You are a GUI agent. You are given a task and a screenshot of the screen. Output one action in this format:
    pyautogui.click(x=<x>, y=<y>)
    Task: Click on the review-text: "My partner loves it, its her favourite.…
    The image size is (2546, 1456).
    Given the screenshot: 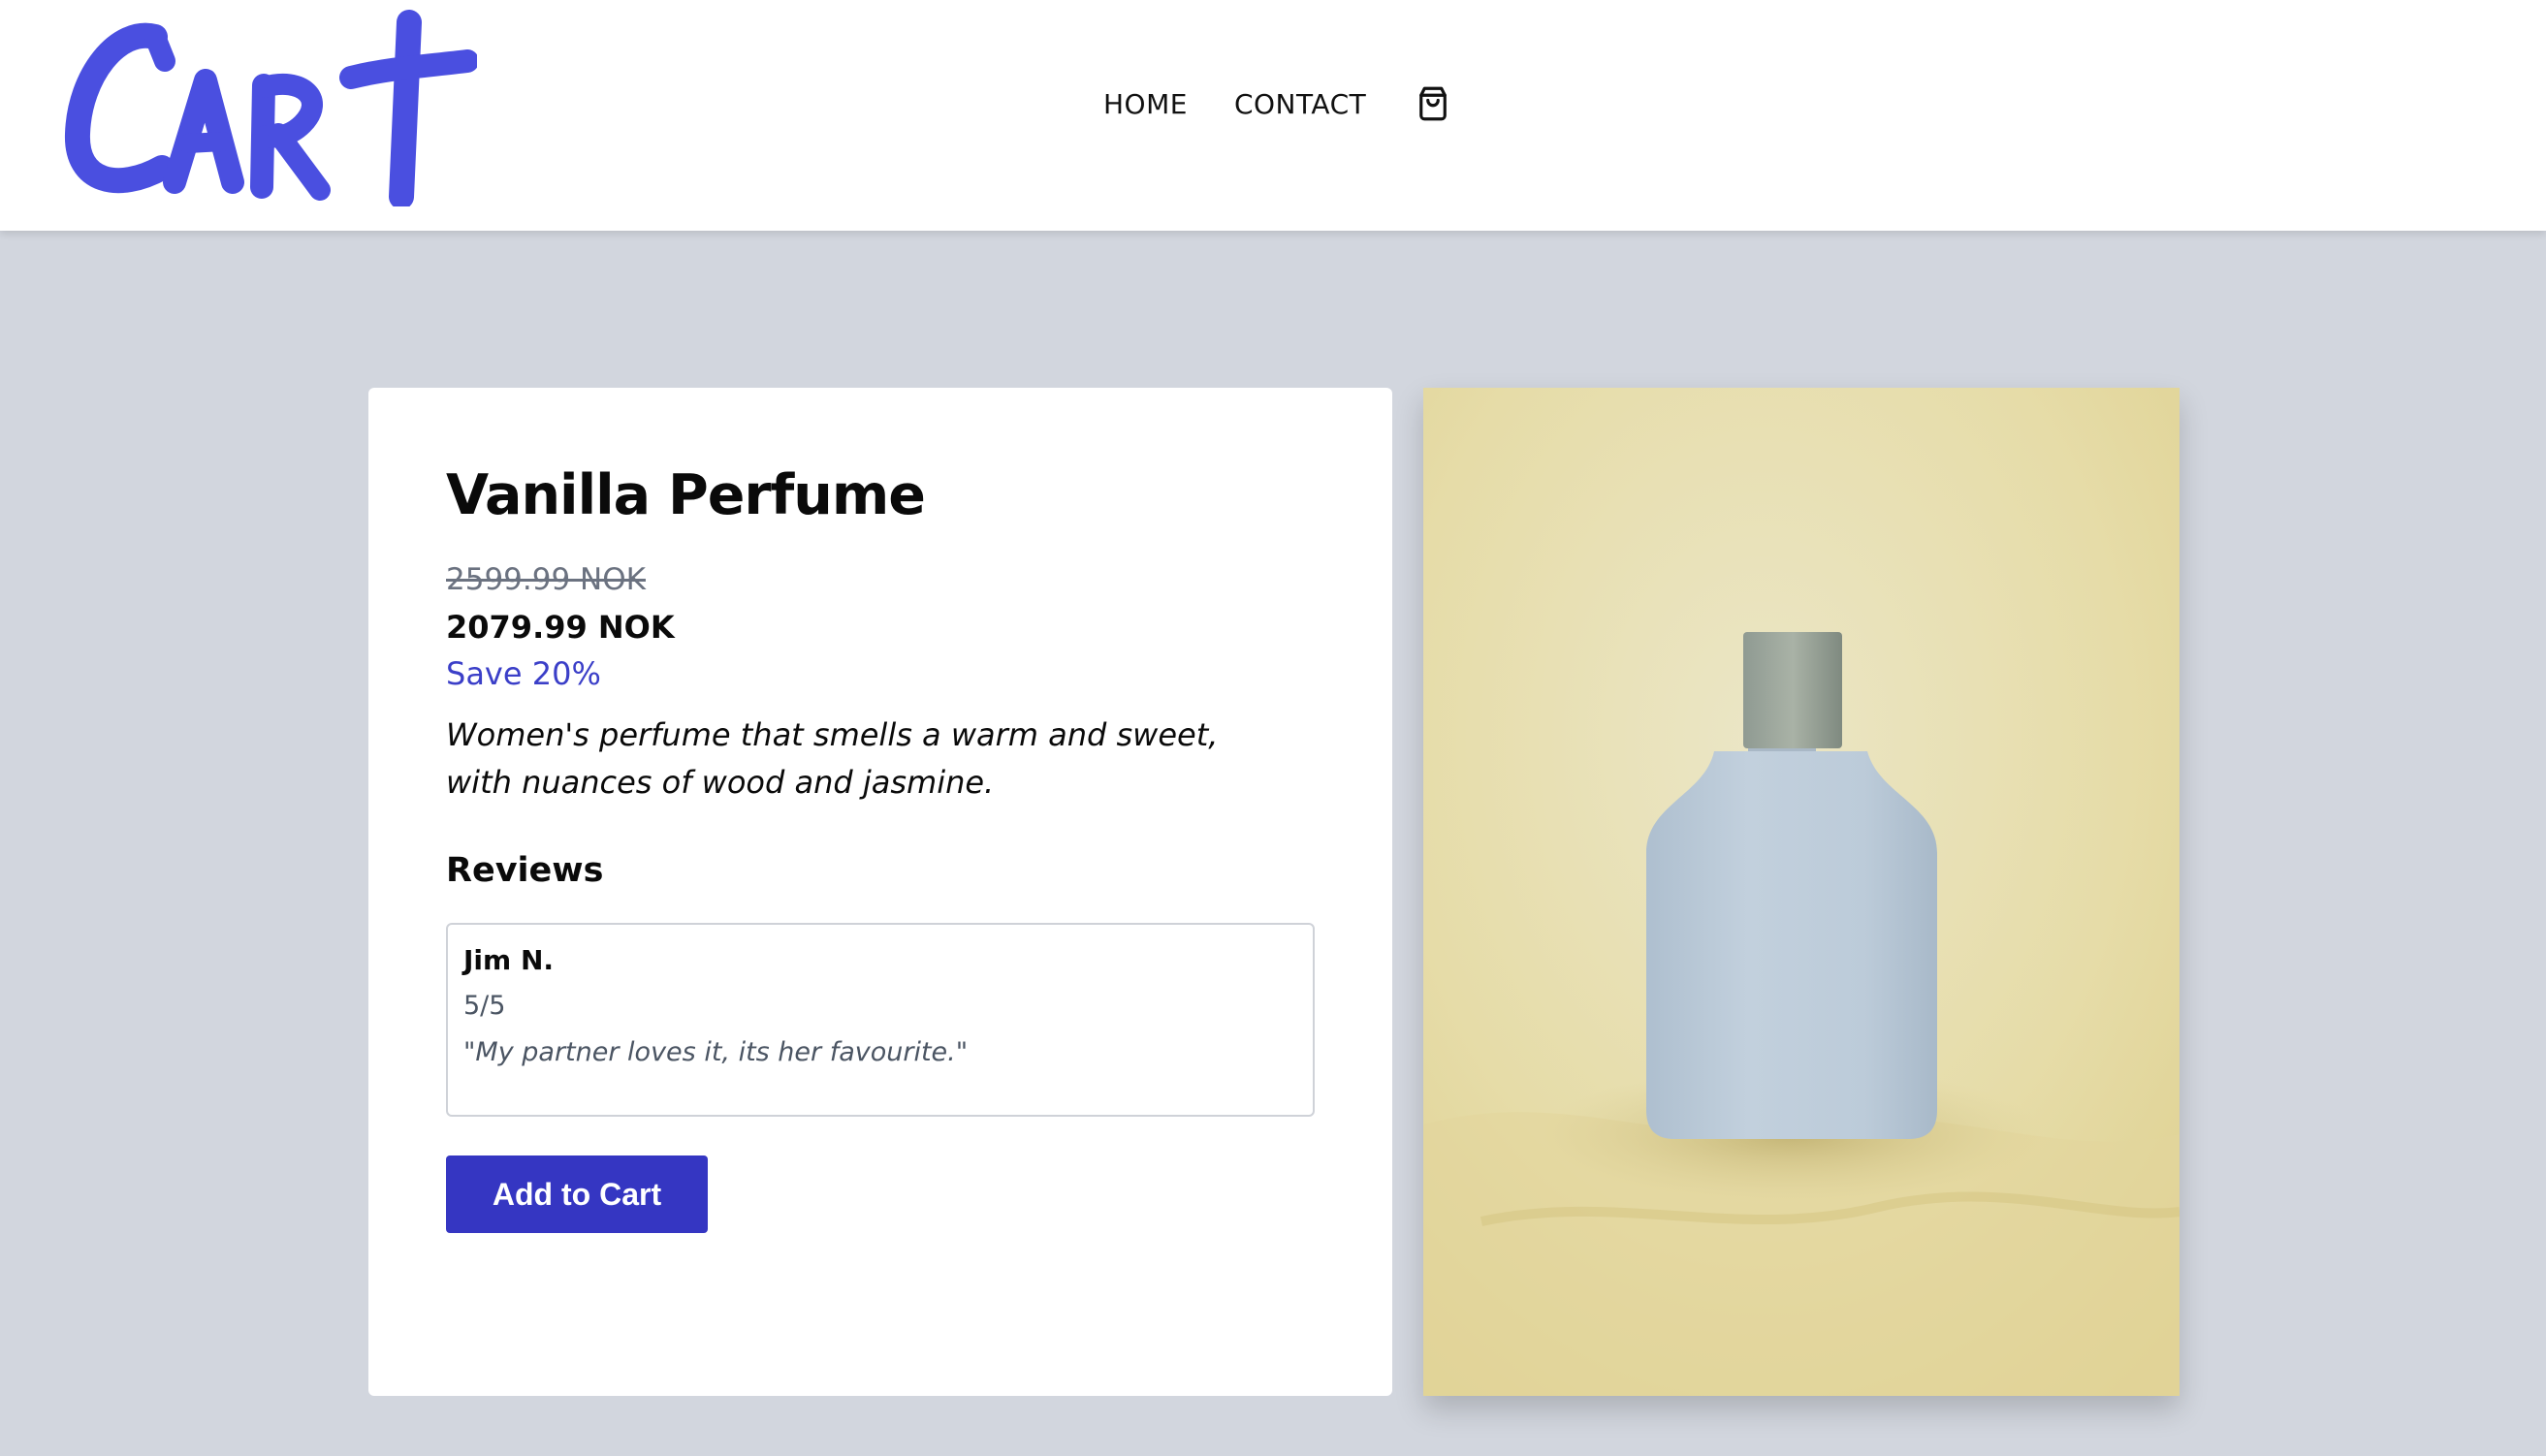 What is the action you would take?
    pyautogui.click(x=716, y=1052)
    